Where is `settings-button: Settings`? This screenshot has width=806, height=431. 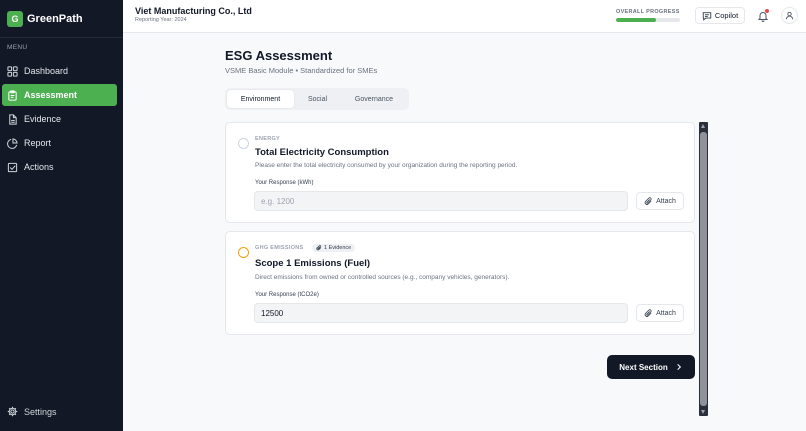 settings-button: Settings is located at coordinates (32, 411).